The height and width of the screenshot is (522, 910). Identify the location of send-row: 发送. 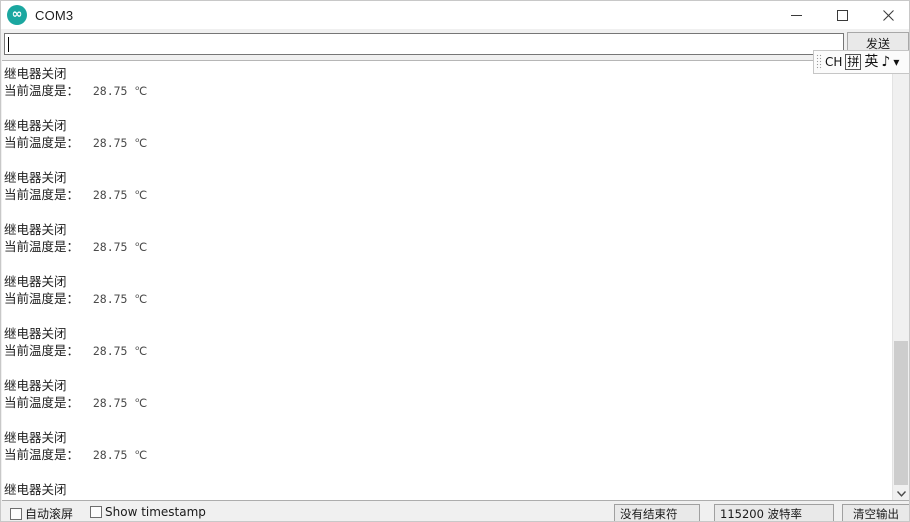
(455, 44).